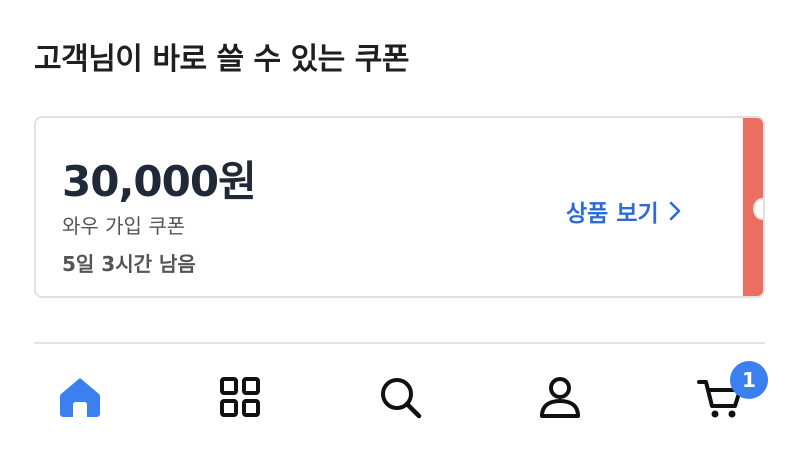 The height and width of the screenshot is (454, 800). What do you see at coordinates (612, 214) in the screenshot?
I see `view-products-label: 상품 보기` at bounding box center [612, 214].